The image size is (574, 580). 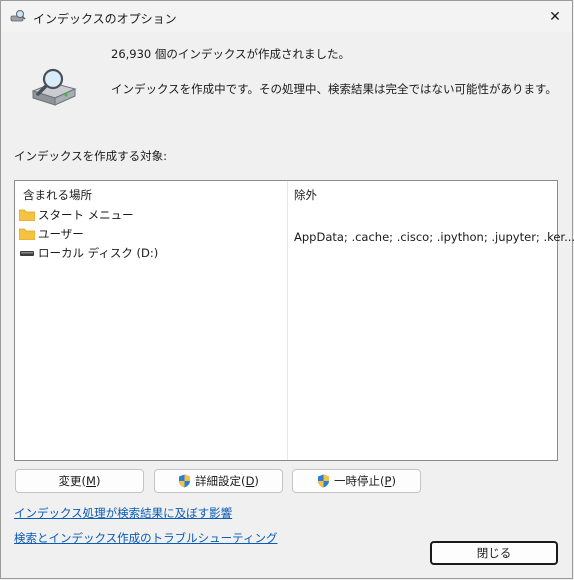 What do you see at coordinates (91, 481) in the screenshot?
I see `modify-accel-key: M` at bounding box center [91, 481].